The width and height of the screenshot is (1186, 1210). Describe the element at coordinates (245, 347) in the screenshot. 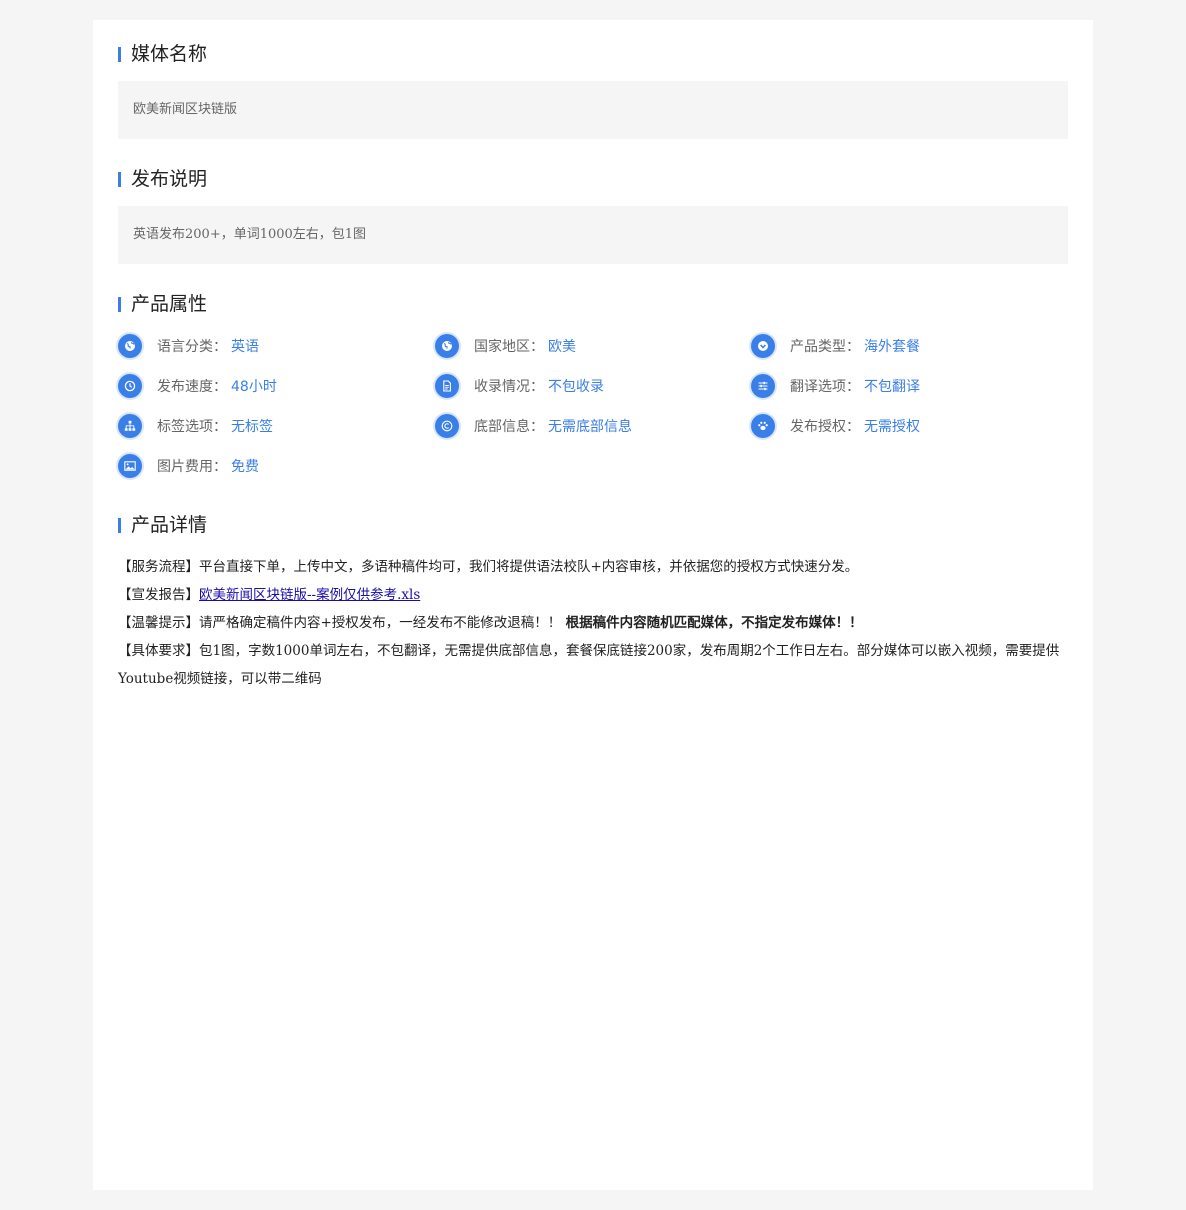

I see `attribute-value: 英语` at that location.